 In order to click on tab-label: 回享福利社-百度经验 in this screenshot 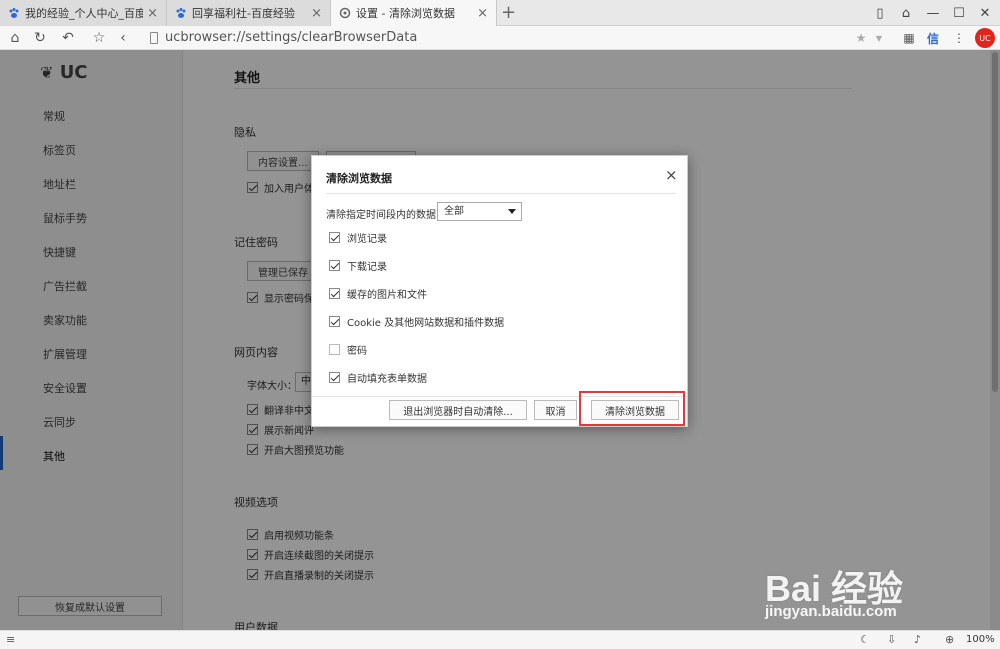, I will do `click(243, 13)`.